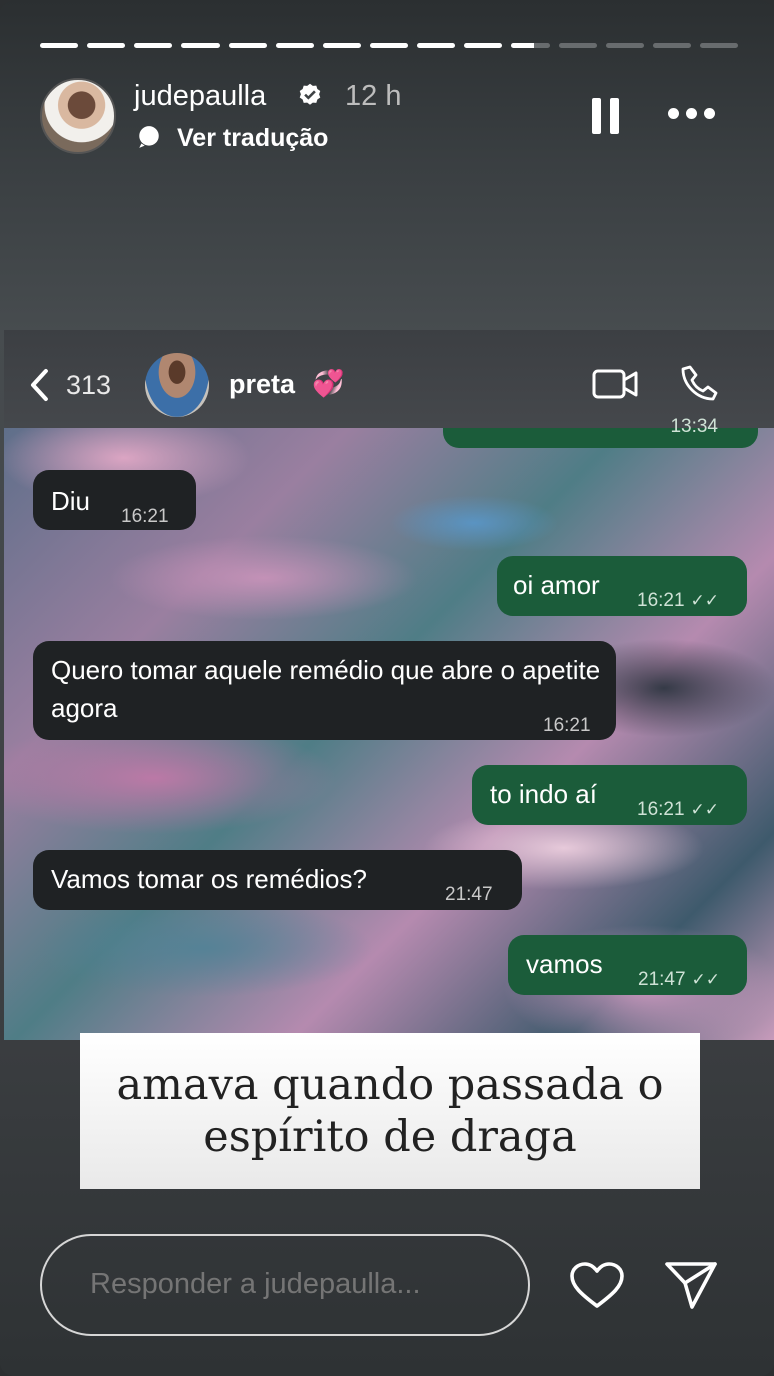 The width and height of the screenshot is (774, 1376). I want to click on message-text: Vamos tomar os remédios?, so click(209, 879).